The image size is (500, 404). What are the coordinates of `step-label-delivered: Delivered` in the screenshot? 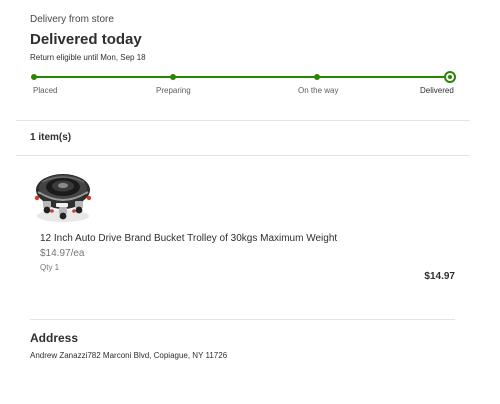 It's located at (437, 90).